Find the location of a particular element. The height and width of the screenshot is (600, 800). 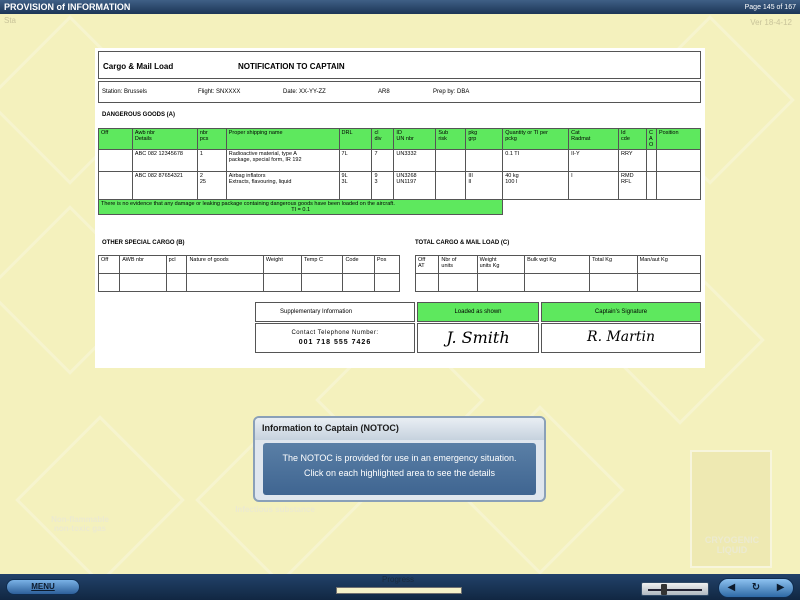

volume-slider is located at coordinates (675, 589).